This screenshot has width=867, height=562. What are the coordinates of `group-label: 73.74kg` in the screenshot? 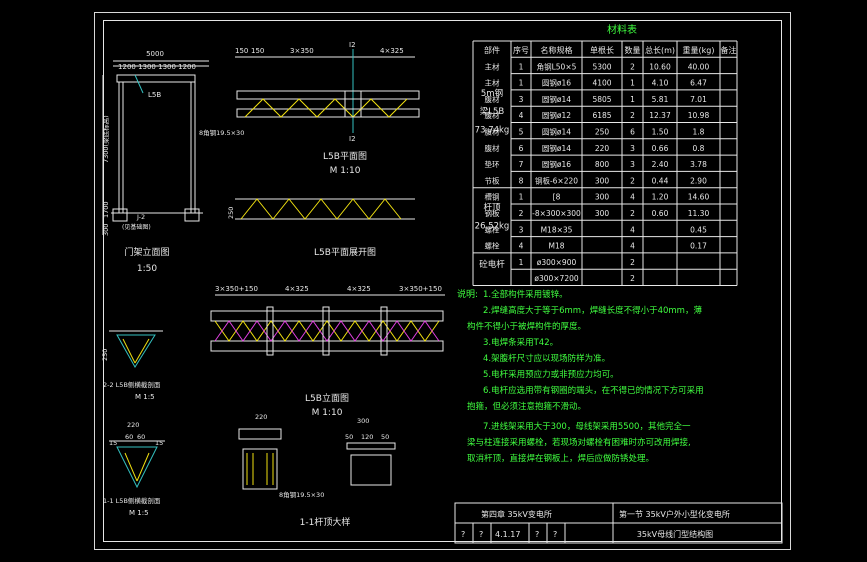 It's located at (492, 131).